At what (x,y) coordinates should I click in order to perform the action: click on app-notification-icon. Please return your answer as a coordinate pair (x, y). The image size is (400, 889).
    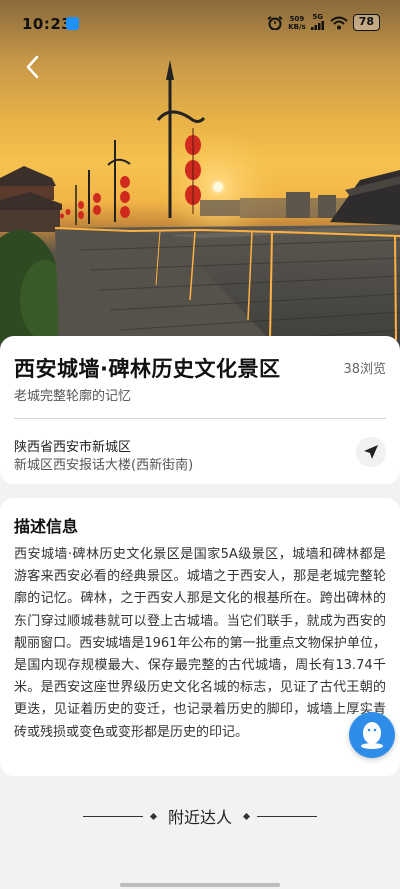
    Looking at the image, I should click on (72, 23).